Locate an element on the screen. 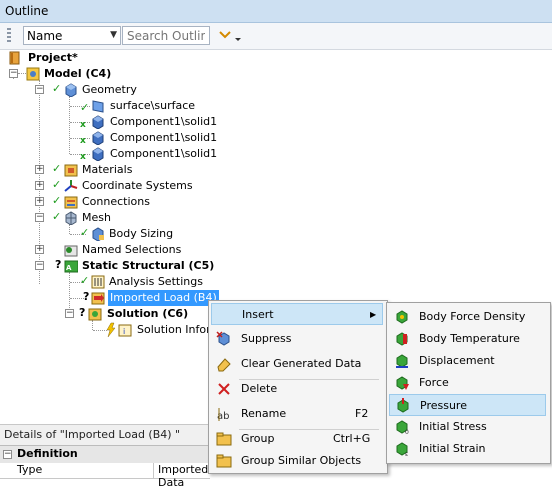 The image size is (552, 489). svg-text: ε is located at coordinates (406, 454).